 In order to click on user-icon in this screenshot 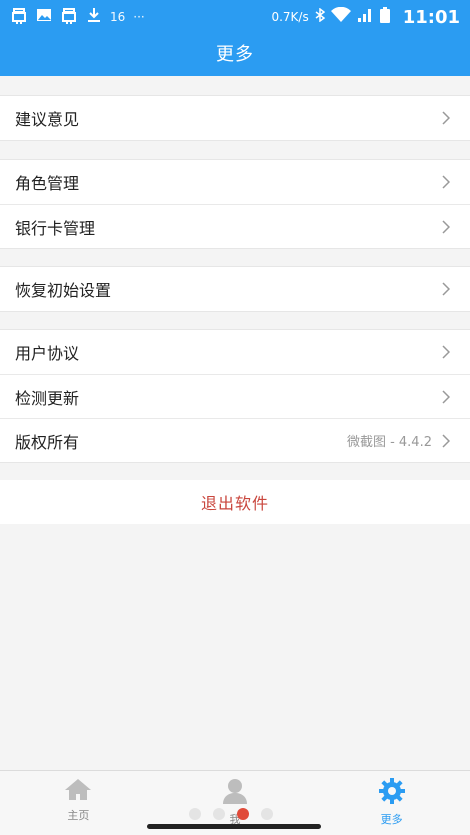, I will do `click(235, 793)`.